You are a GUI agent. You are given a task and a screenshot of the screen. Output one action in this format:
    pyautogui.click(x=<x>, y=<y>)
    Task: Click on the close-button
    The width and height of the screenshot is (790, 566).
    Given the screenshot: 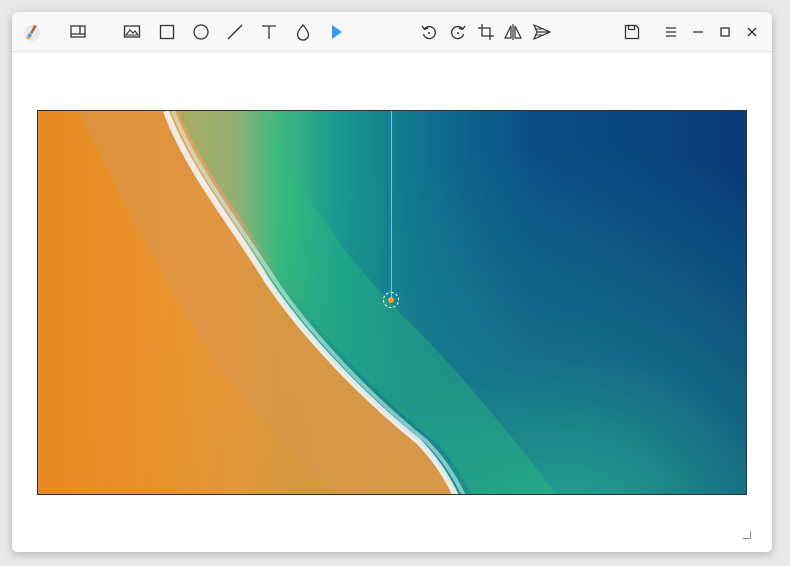 What is the action you would take?
    pyautogui.click(x=752, y=32)
    